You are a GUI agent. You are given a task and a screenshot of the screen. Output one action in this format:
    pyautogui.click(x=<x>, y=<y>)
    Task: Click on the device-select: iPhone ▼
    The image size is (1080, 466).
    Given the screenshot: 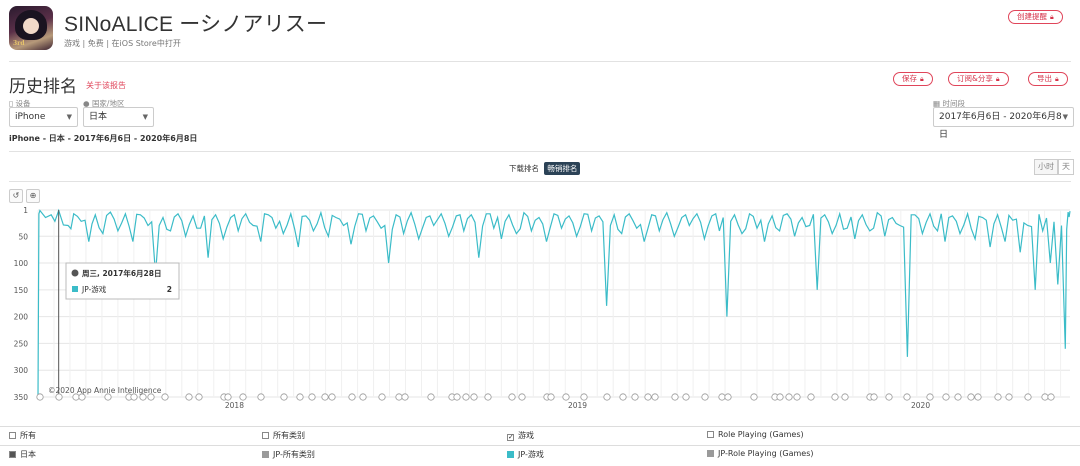 What is the action you would take?
    pyautogui.click(x=43, y=117)
    